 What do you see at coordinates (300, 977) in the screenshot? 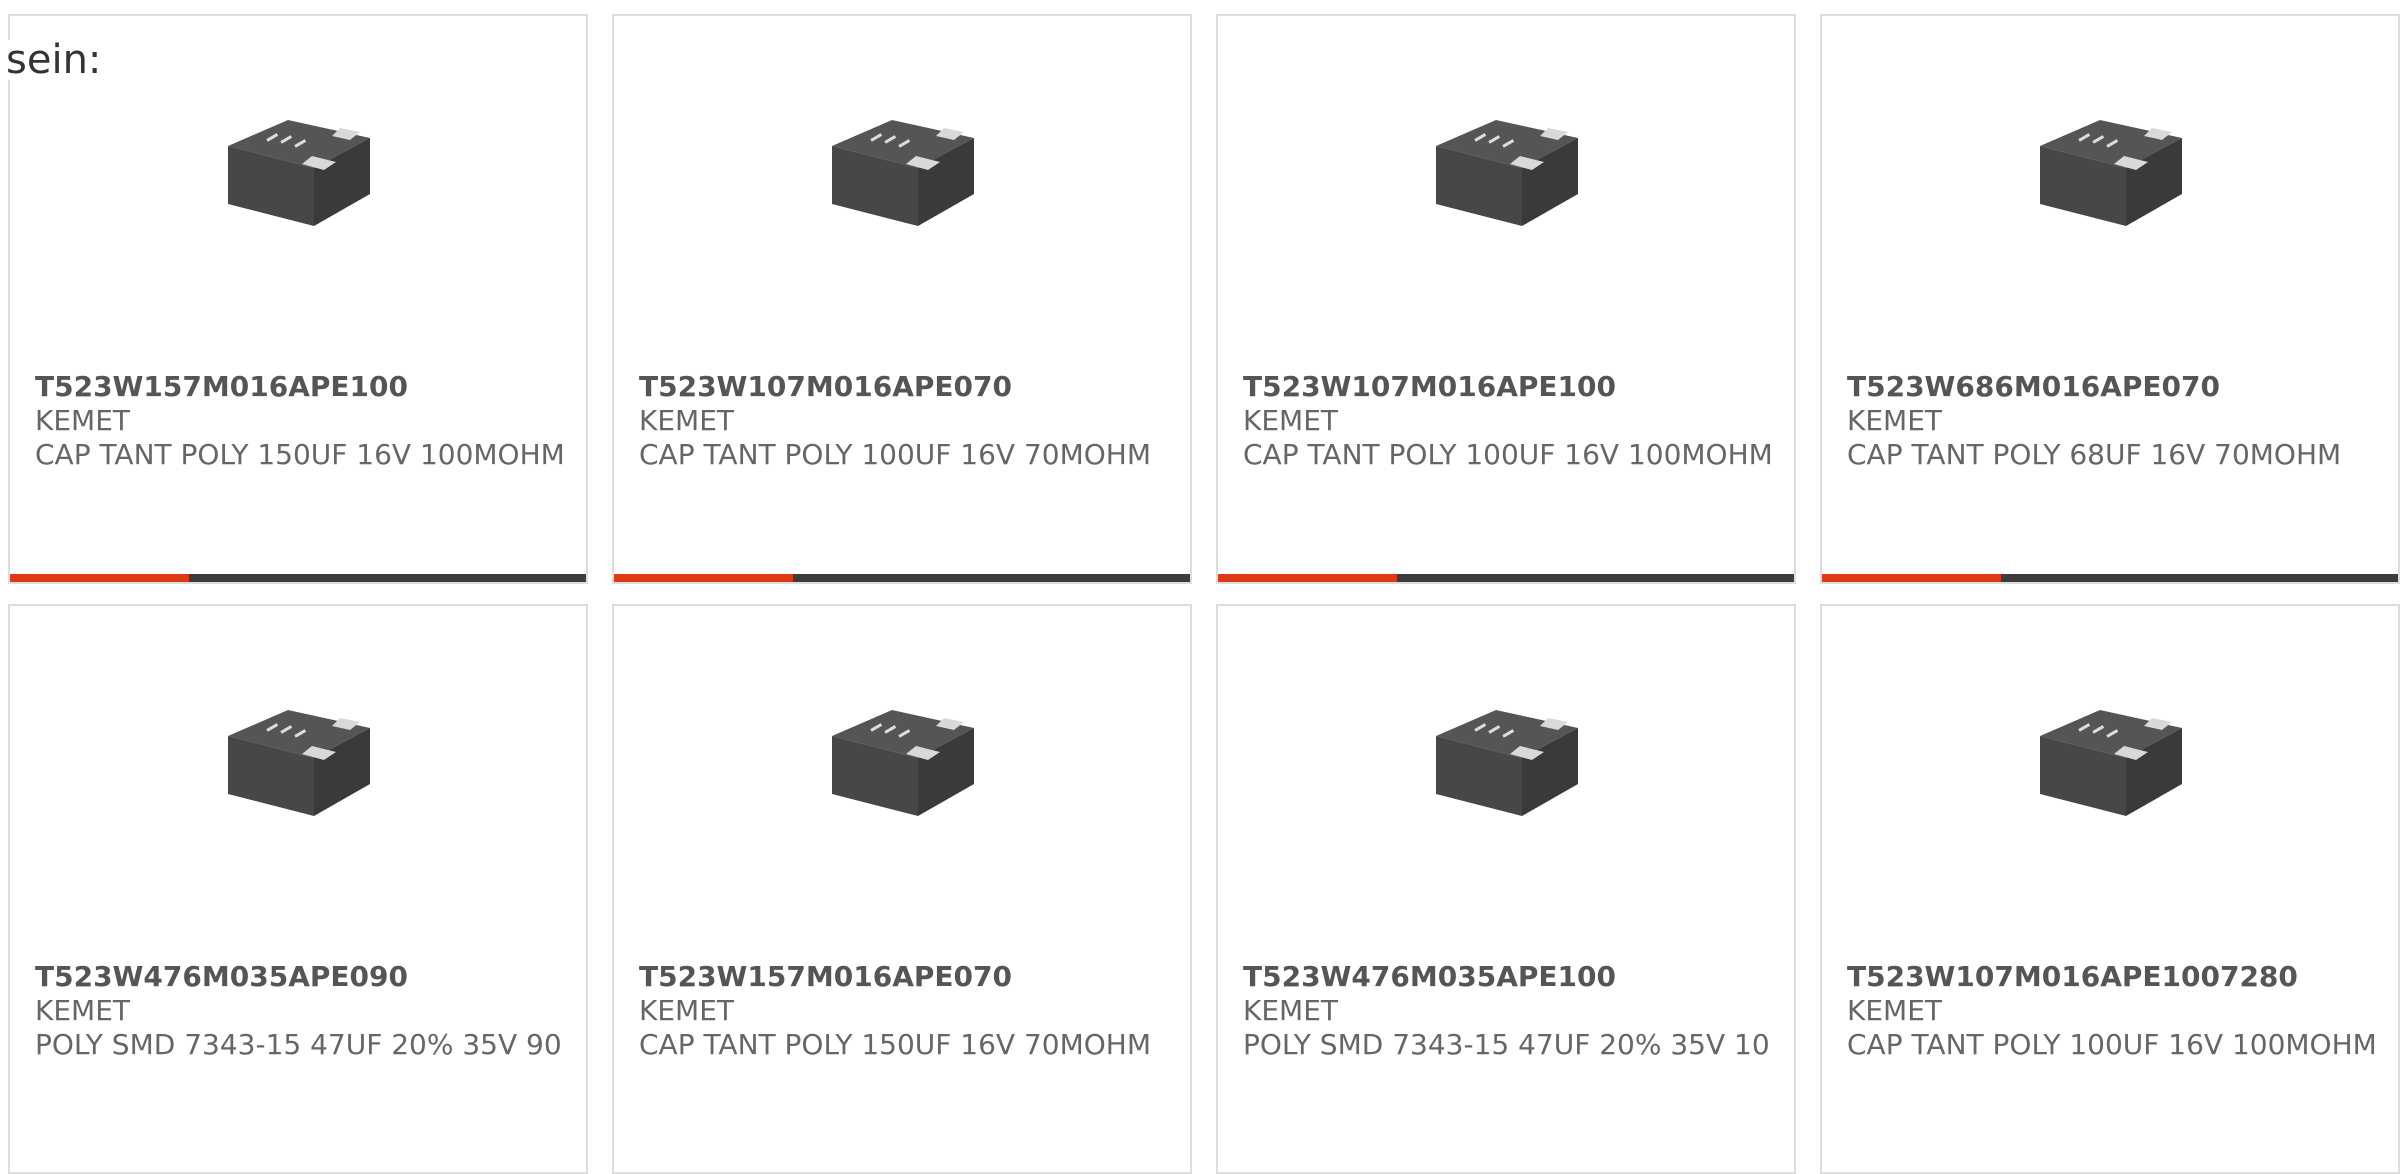
I see `part-number: T523W476M035APE090` at bounding box center [300, 977].